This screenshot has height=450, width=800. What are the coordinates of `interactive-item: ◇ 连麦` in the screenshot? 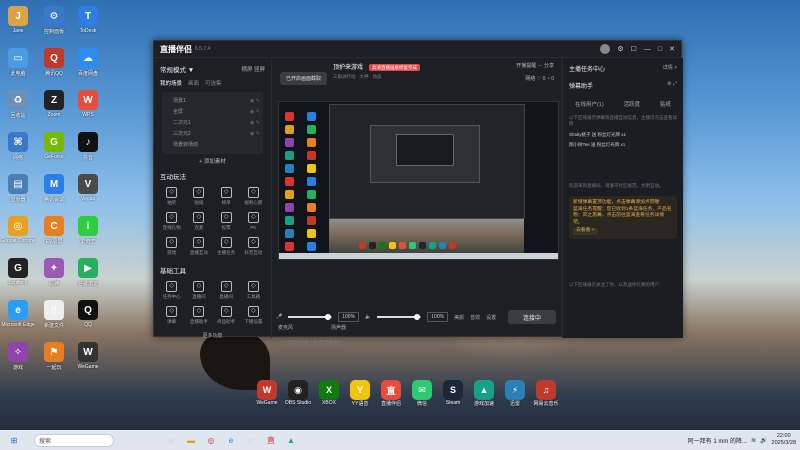 It's located at (198, 221).